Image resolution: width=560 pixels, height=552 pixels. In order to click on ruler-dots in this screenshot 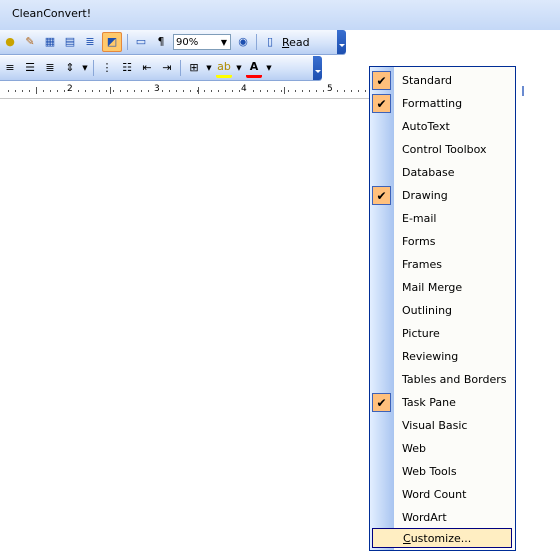, I will do `click(188, 91)`.